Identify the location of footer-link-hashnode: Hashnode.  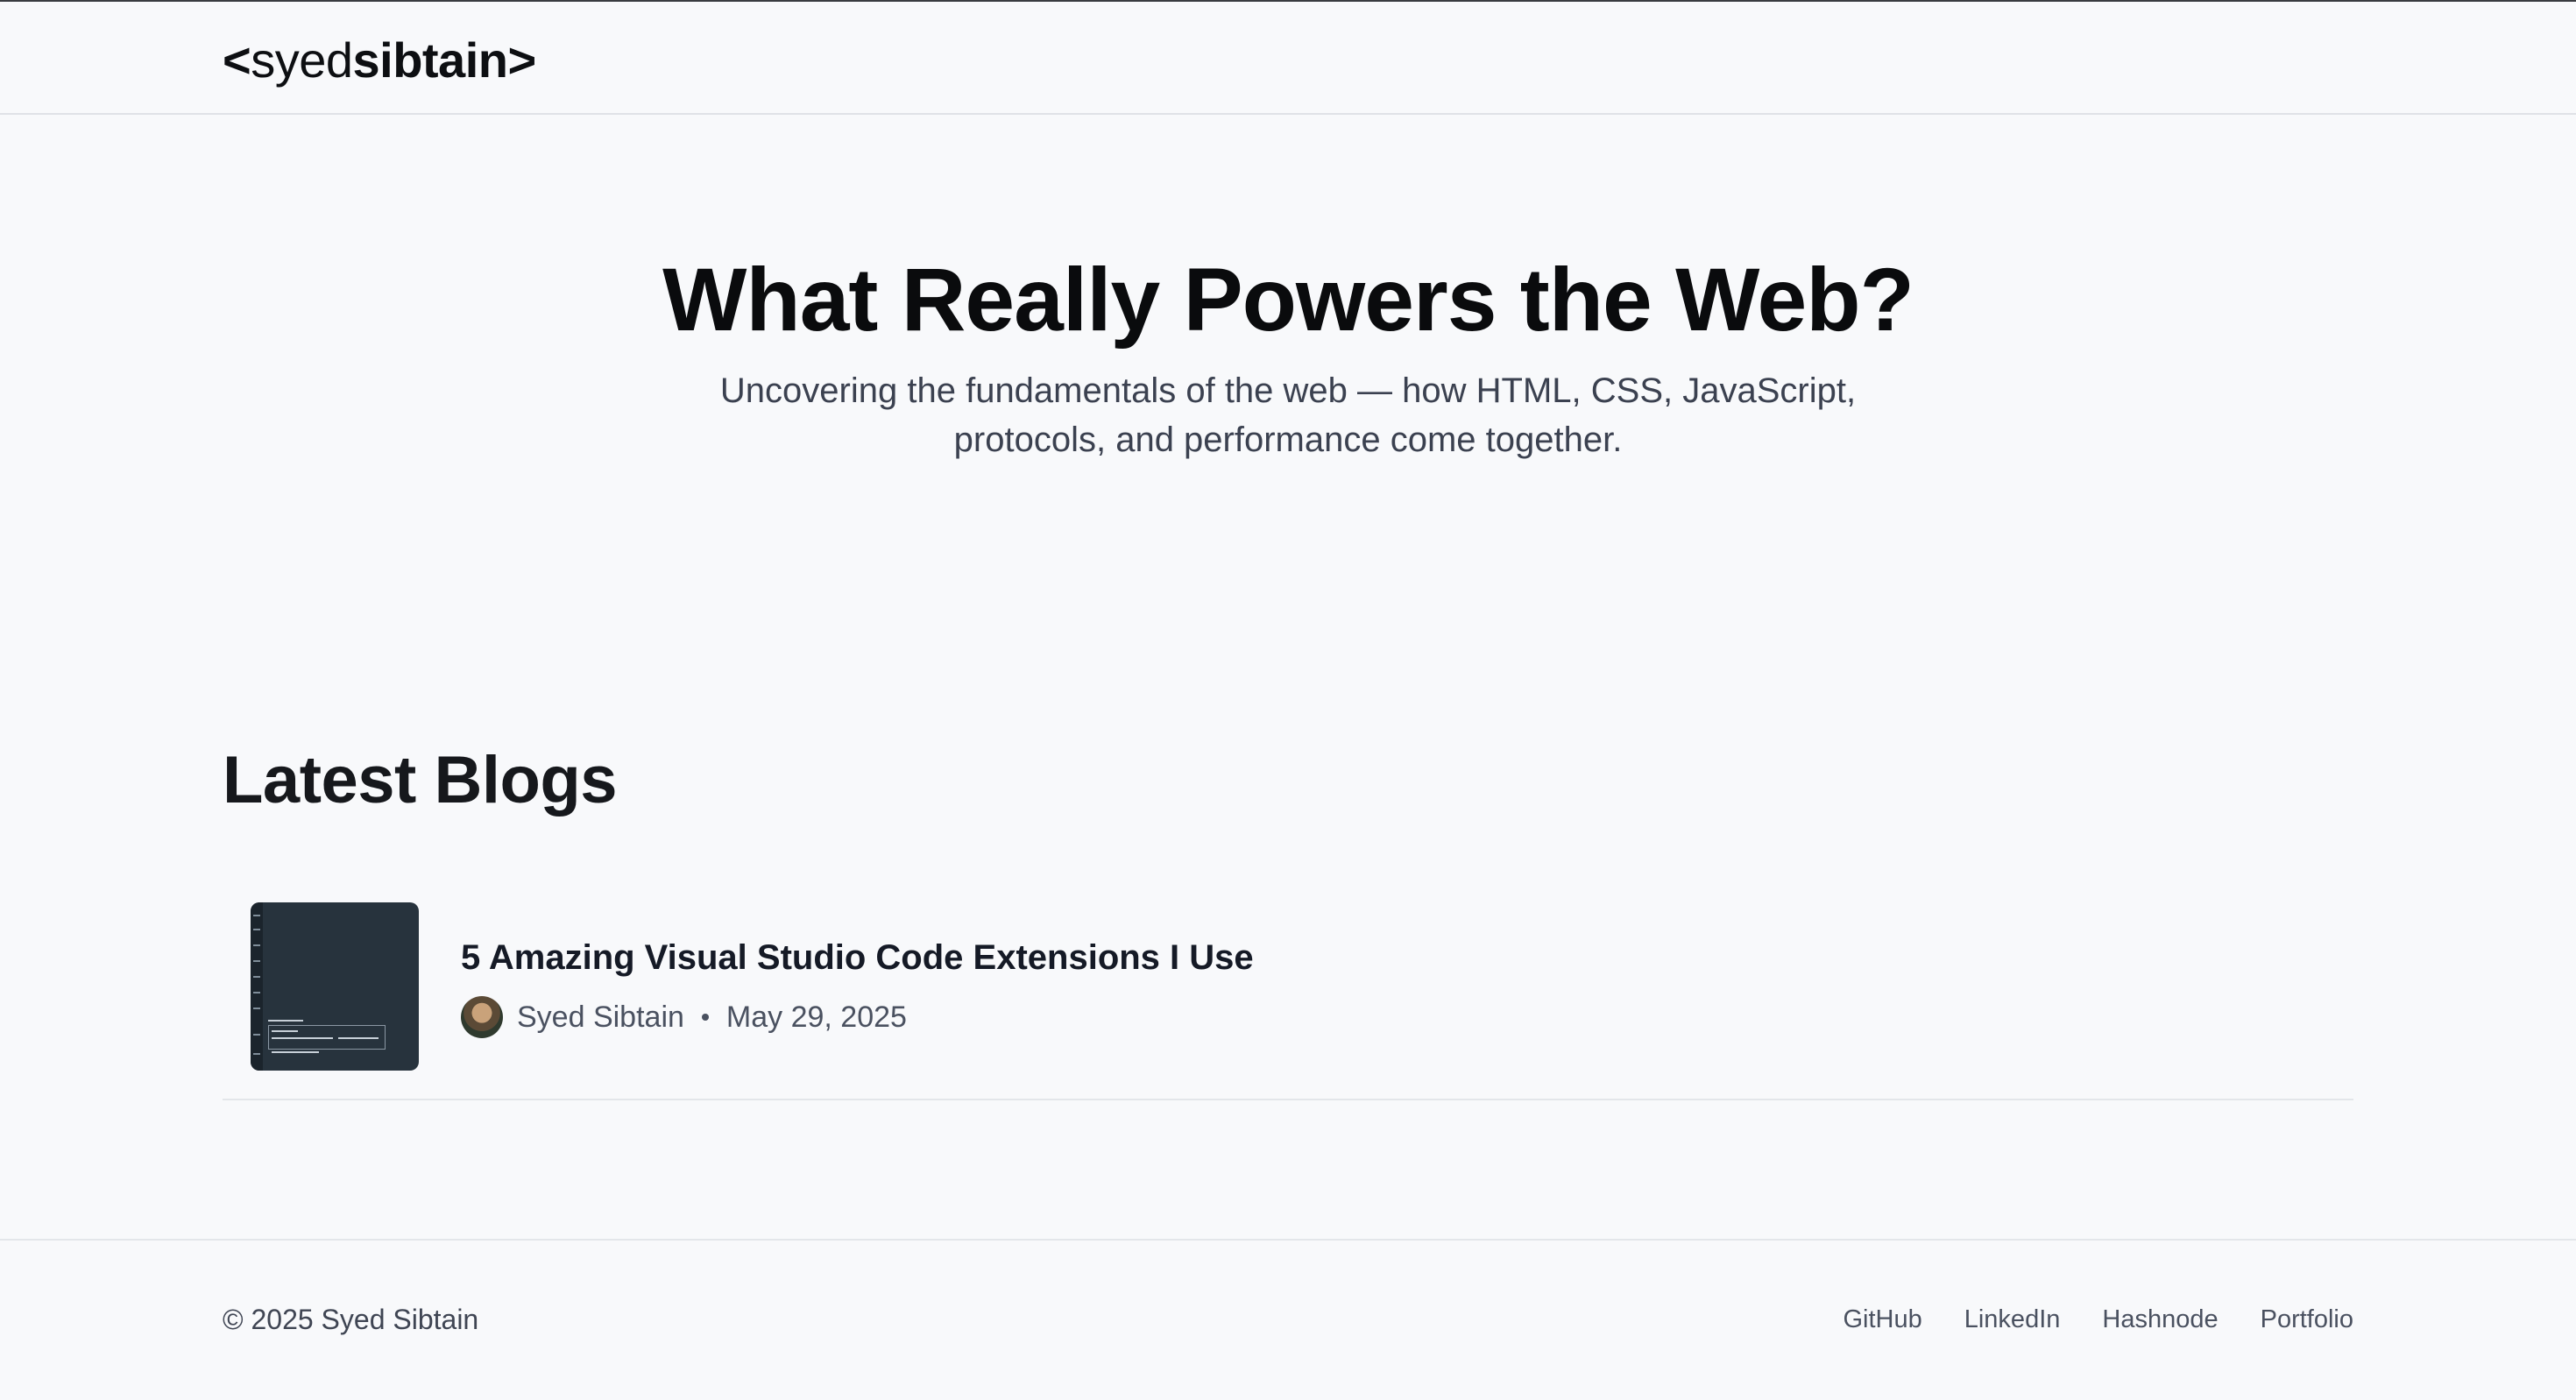
(2160, 1319).